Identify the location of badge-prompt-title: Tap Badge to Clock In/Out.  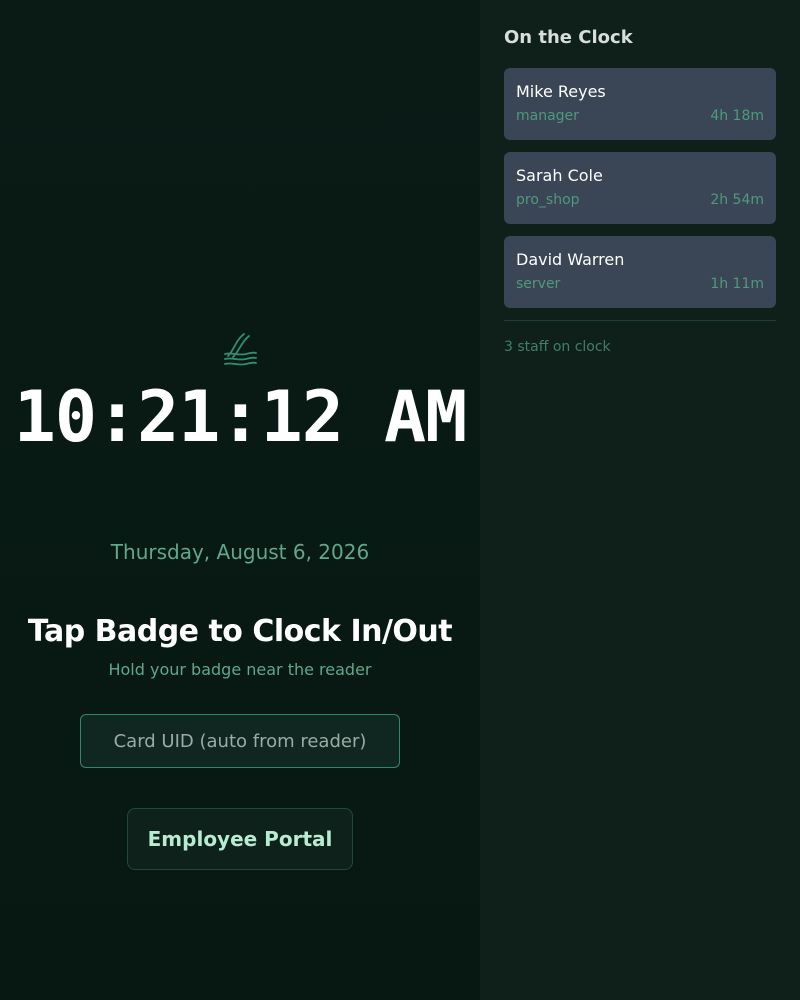
(240, 631).